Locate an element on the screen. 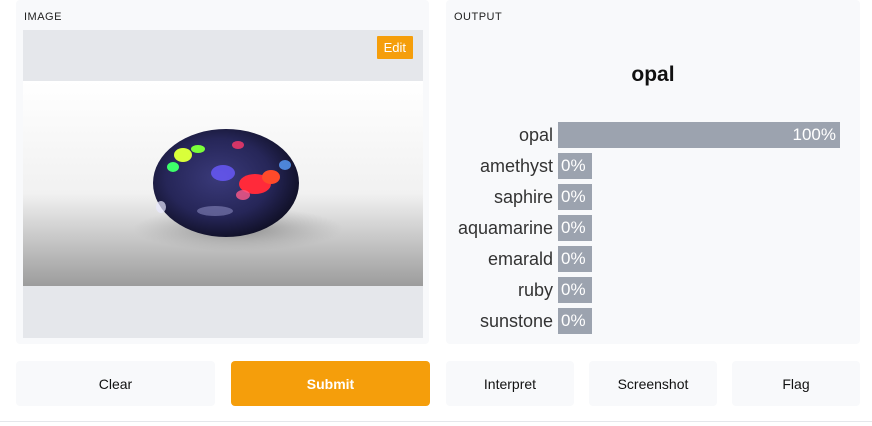  predicted-label: opal is located at coordinates (653, 74).